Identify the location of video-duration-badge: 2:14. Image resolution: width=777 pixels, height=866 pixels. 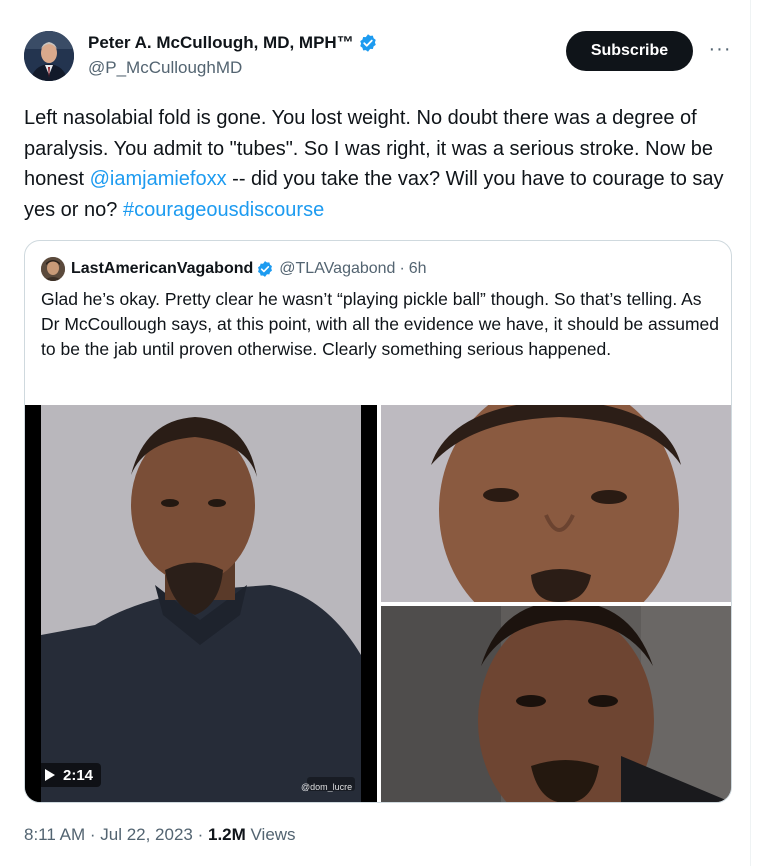
(69, 775).